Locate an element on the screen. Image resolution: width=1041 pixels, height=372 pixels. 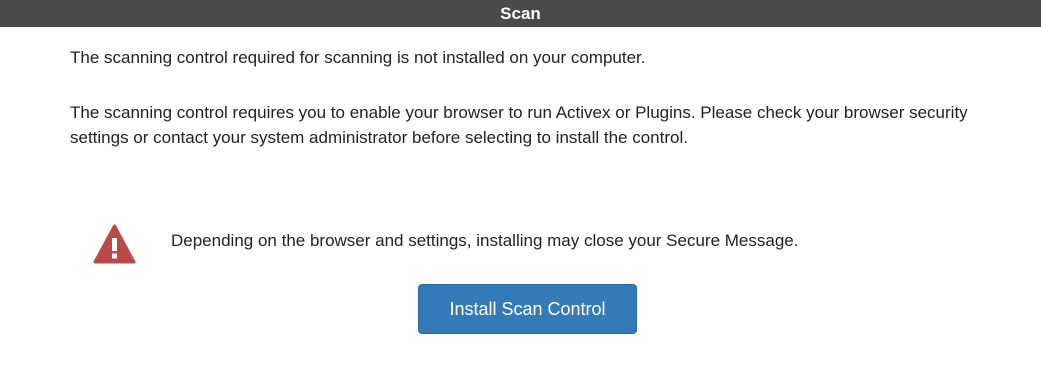
dialog-title-bar: Scan is located at coordinates (520, 13).